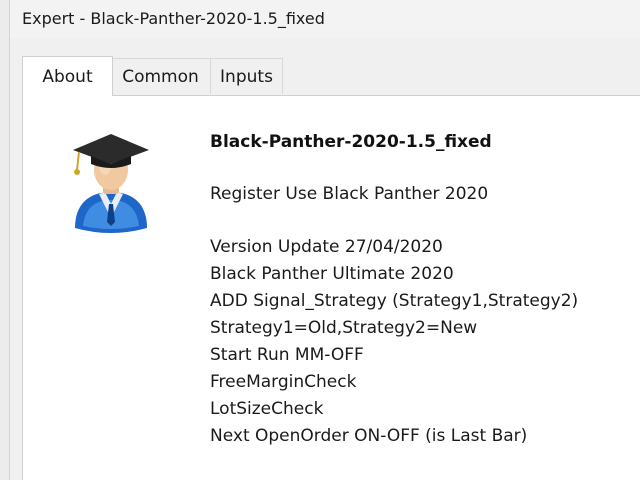  I want to click on tab-common: Common, so click(160, 76).